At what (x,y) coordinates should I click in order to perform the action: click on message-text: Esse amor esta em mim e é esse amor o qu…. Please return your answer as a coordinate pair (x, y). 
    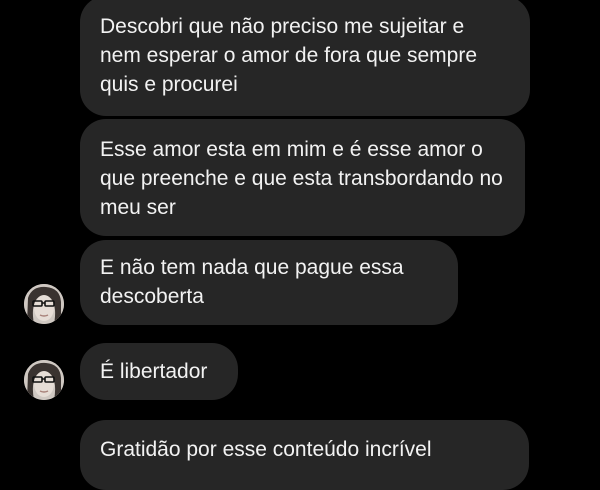
    Looking at the image, I should click on (301, 178).